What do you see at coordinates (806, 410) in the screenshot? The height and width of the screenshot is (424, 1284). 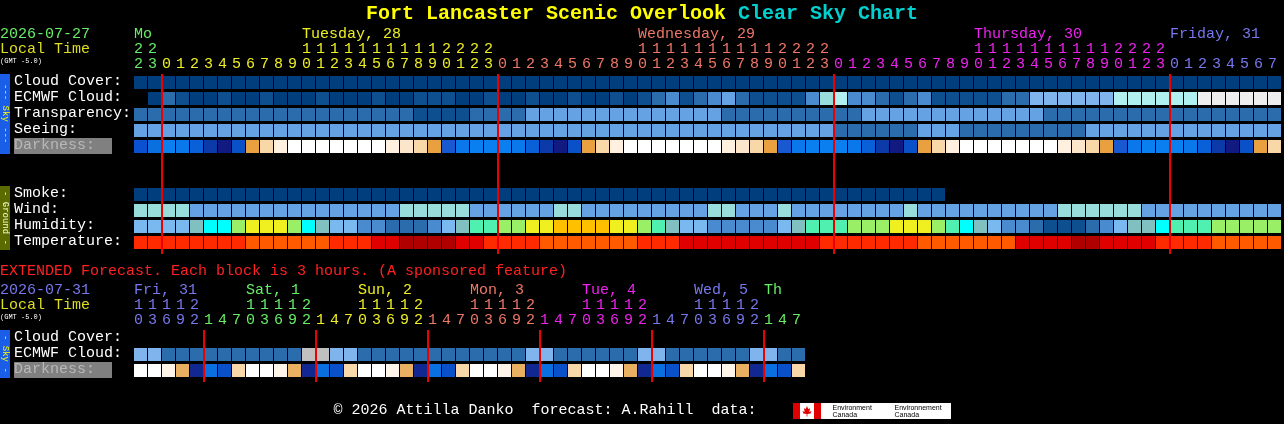 I see `flag-icon` at bounding box center [806, 410].